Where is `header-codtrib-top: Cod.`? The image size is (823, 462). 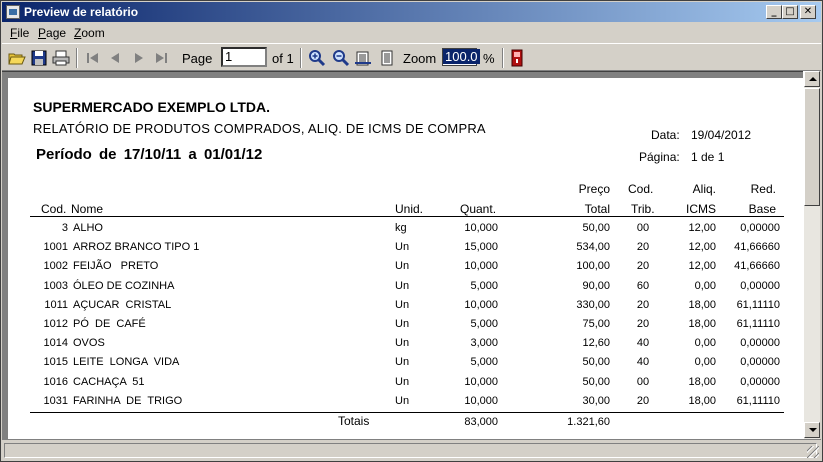 header-codtrib-top: Cod. is located at coordinates (641, 189).